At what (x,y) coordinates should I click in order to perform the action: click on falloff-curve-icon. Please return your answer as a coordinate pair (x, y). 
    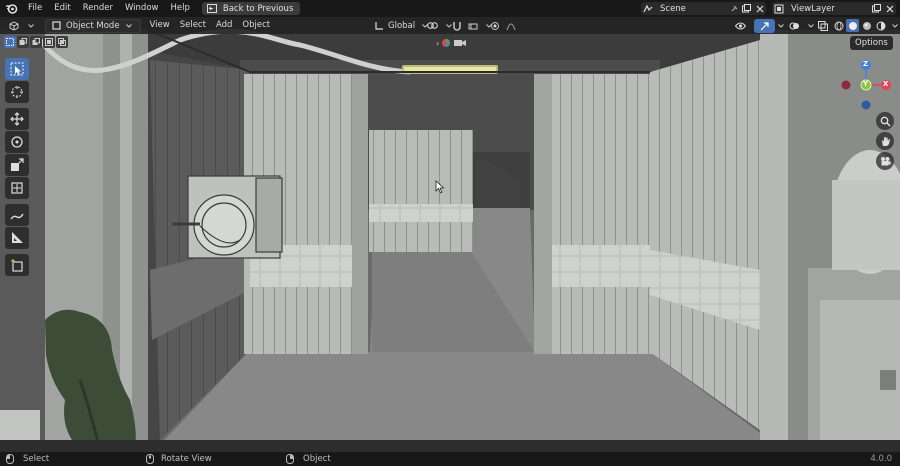
    Looking at the image, I should click on (510, 25).